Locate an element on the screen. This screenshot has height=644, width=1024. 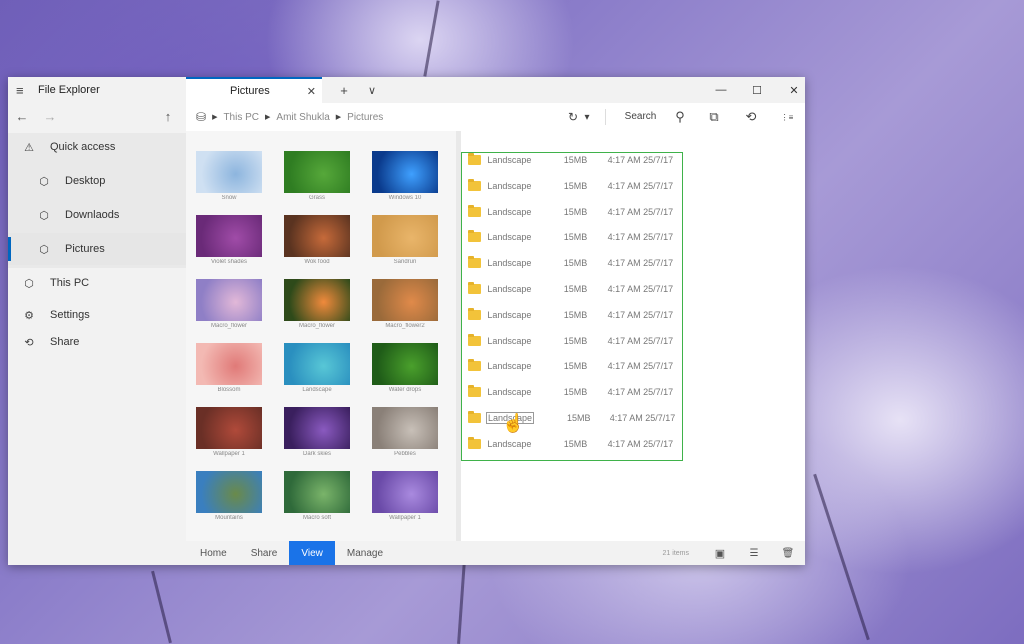
thumbnail-caption: Water drops is located at coordinates (405, 390).